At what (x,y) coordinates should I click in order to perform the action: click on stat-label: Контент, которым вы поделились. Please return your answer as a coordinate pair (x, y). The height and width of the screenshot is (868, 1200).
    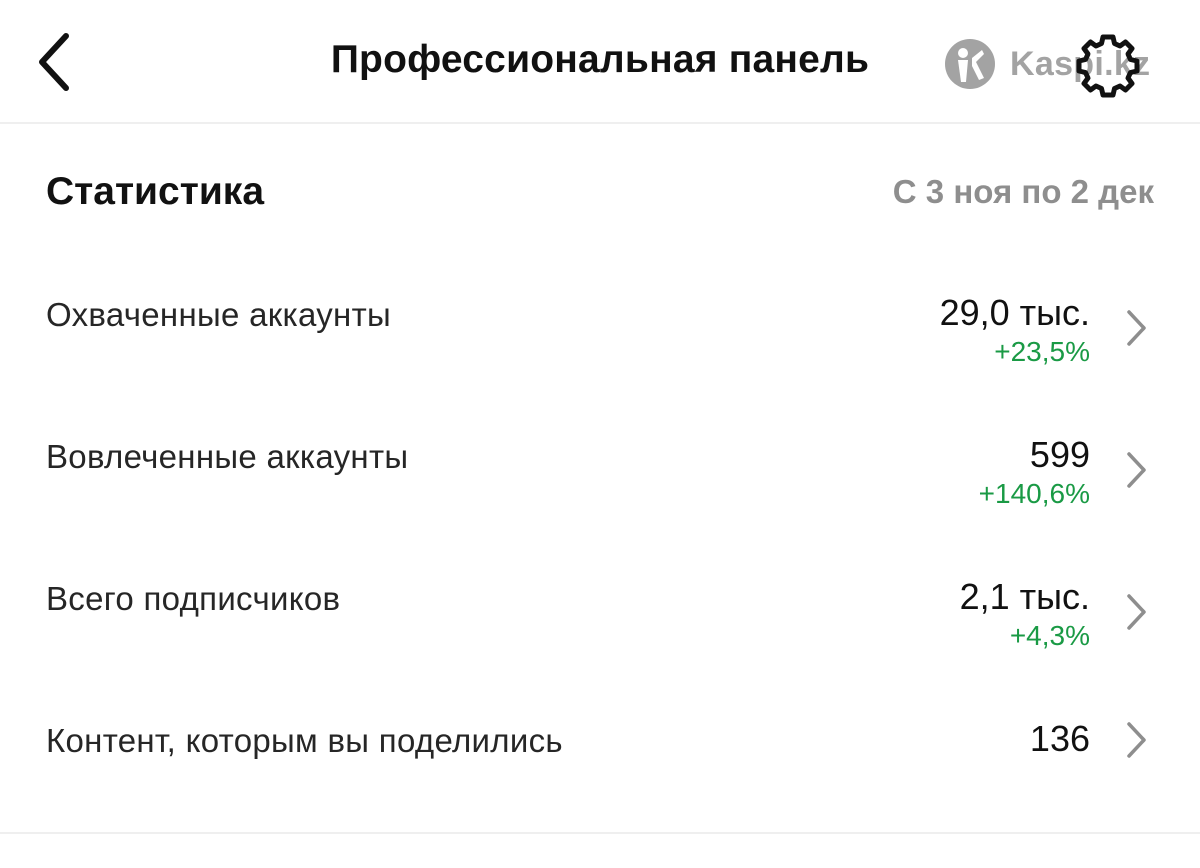
    Looking at the image, I should click on (304, 740).